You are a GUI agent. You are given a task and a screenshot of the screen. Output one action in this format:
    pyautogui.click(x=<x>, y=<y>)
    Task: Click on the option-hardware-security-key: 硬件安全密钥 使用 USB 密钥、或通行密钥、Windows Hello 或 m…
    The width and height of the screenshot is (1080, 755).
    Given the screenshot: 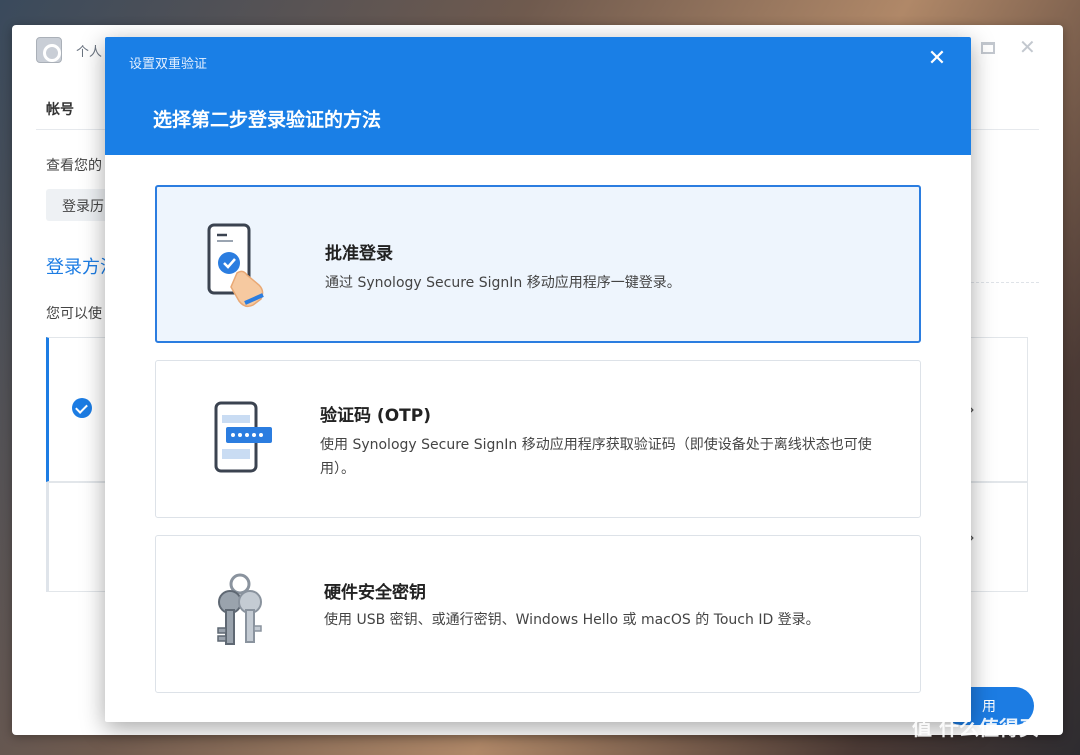 What is the action you would take?
    pyautogui.click(x=538, y=614)
    